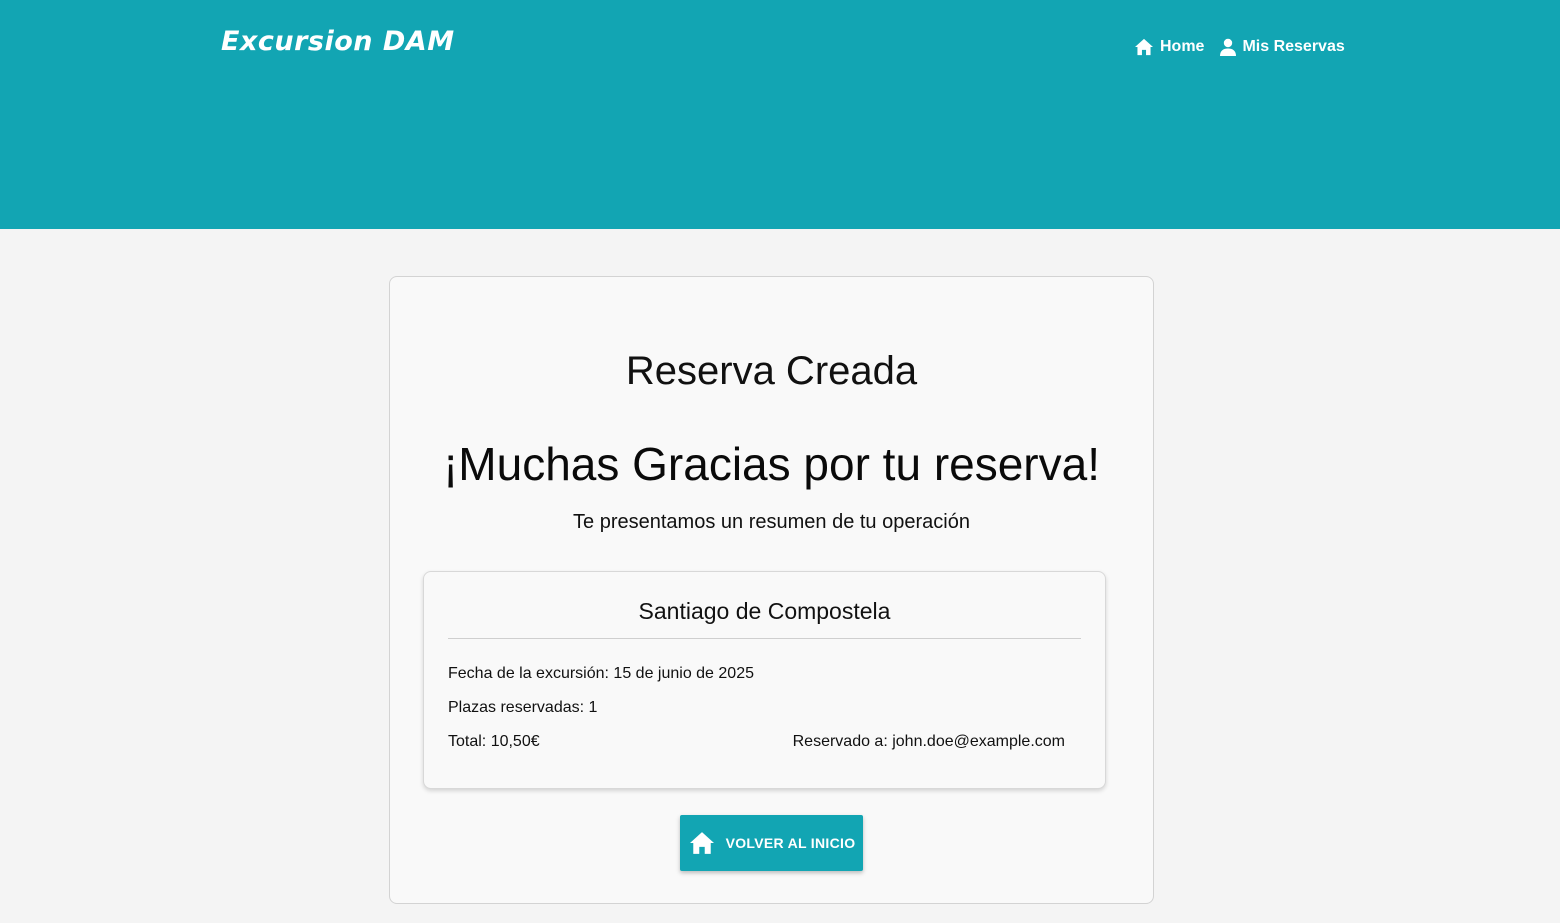 Image resolution: width=1560 pixels, height=923 pixels. What do you see at coordinates (338, 41) in the screenshot?
I see `brand-logo: Excursion DAM` at bounding box center [338, 41].